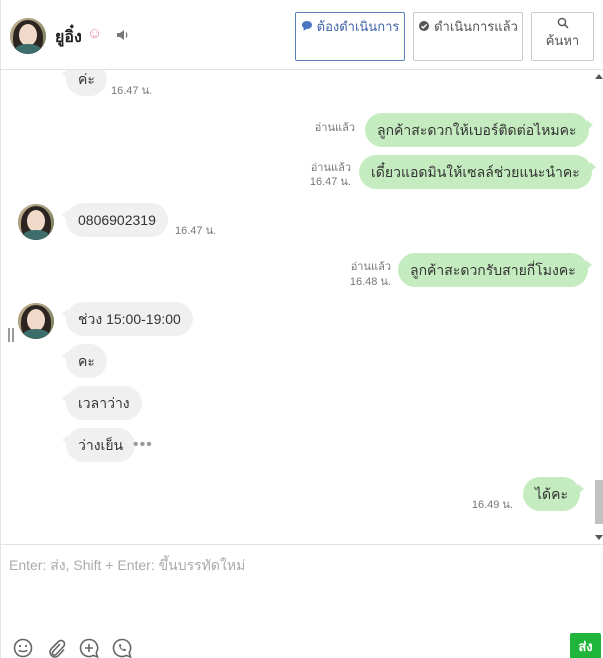  What do you see at coordinates (563, 23) in the screenshot?
I see `search-icon` at bounding box center [563, 23].